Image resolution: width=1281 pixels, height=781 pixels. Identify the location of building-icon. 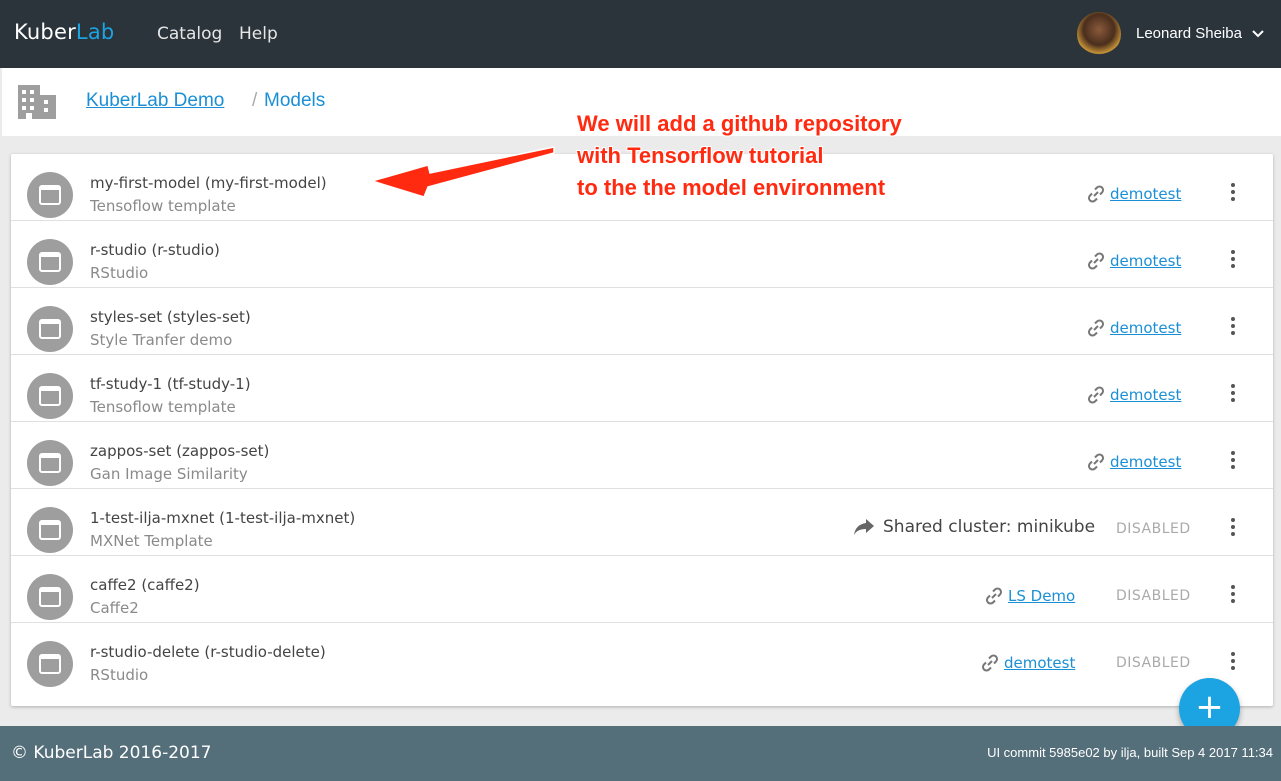
(37, 102).